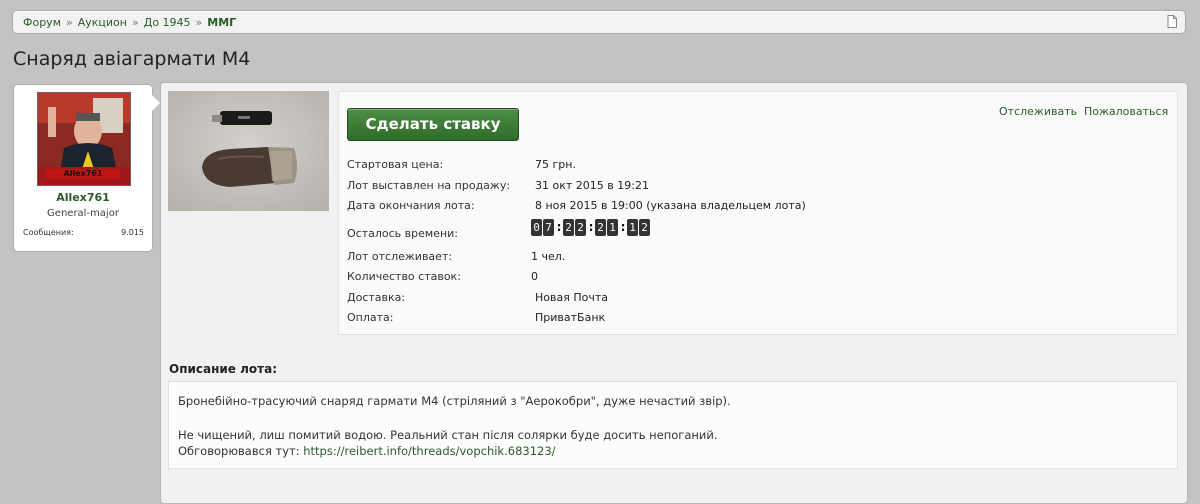 Image resolution: width=1200 pixels, height=504 pixels. Describe the element at coordinates (592, 185) in the screenshot. I see `listed-date-value: 31 окт 2015 в 19:21` at that location.